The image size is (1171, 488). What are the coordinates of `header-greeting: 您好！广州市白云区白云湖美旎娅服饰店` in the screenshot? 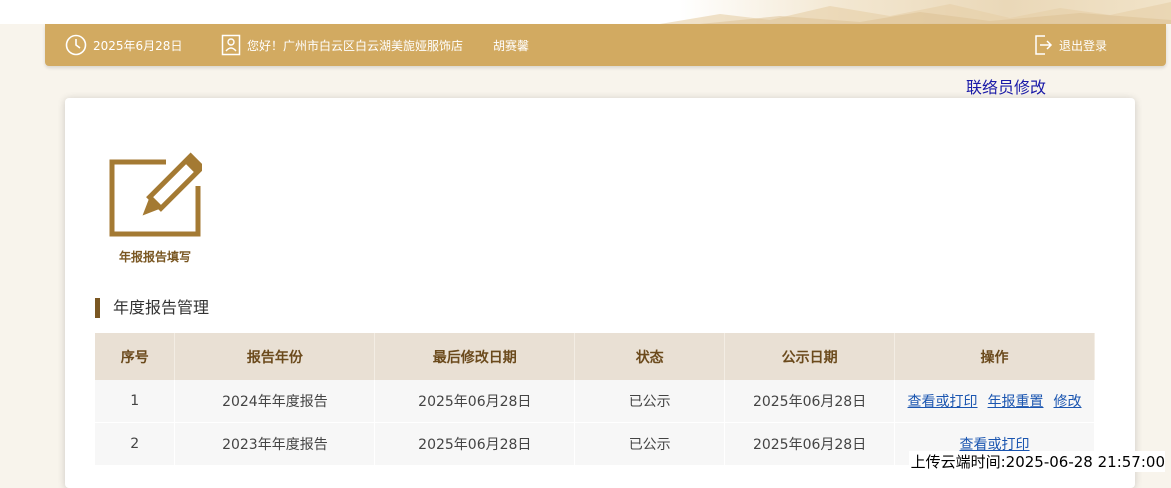 It's located at (342, 45).